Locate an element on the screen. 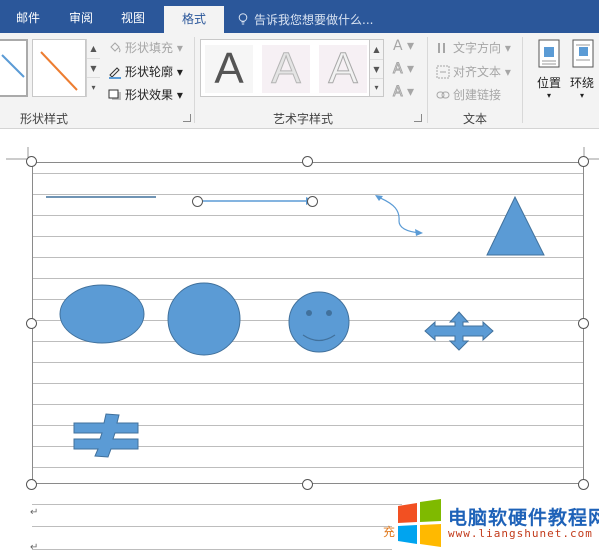 This screenshot has height=554, width=599. arrow-line-shape is located at coordinates (255, 201).